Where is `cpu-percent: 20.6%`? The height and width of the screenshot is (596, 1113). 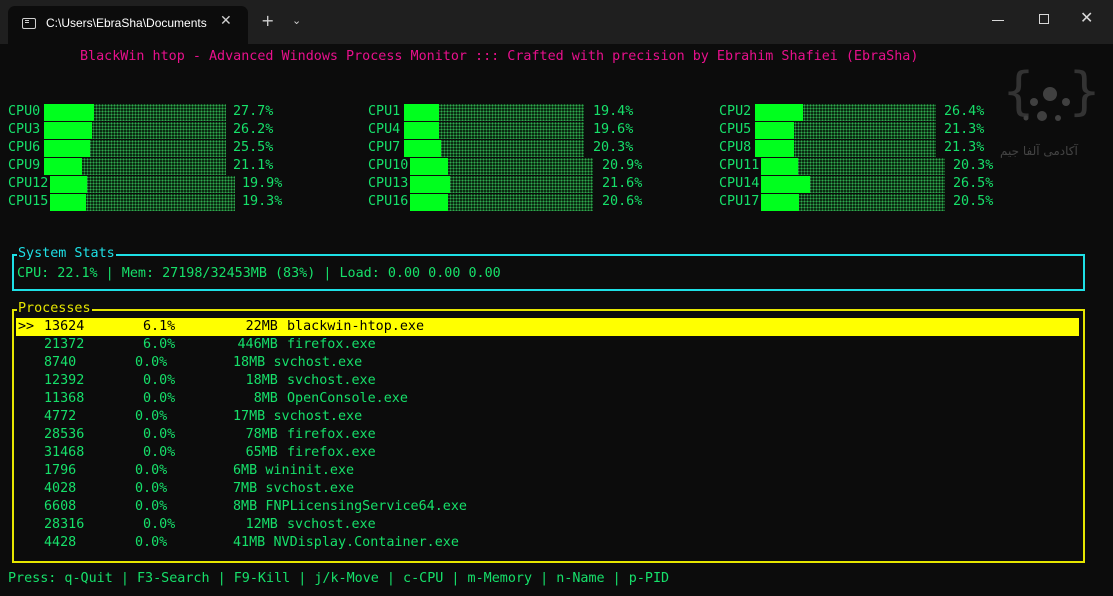
cpu-percent: 20.6% is located at coordinates (622, 201).